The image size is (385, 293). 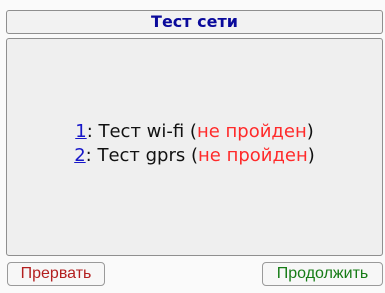 I want to click on test-label: : Тест wi-fi (, so click(x=141, y=131).